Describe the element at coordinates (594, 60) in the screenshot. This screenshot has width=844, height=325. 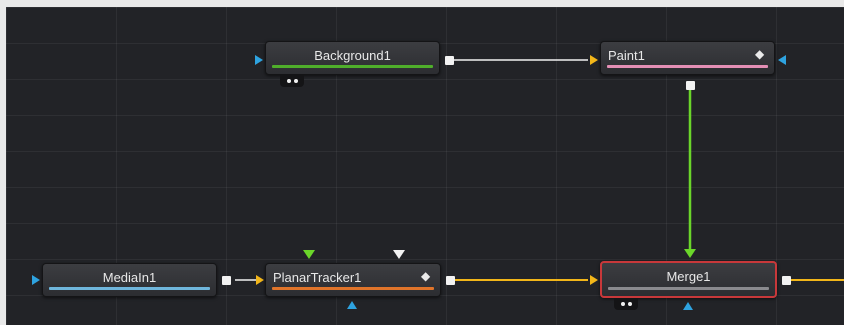
I see `paint-input-port` at that location.